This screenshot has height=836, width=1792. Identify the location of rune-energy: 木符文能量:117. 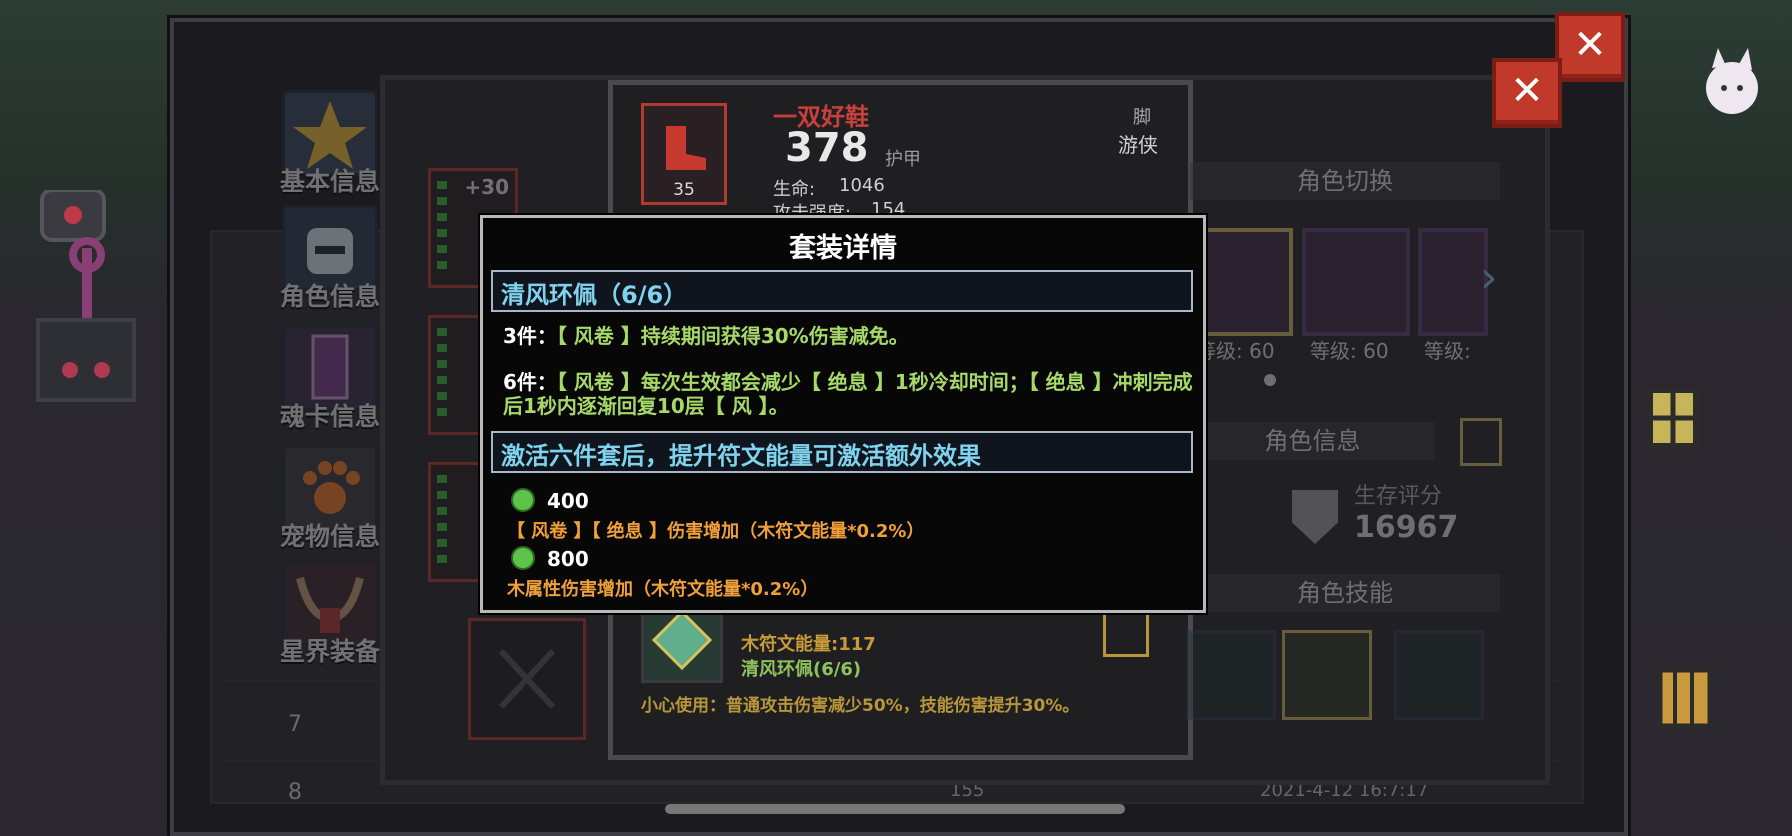
(808, 644).